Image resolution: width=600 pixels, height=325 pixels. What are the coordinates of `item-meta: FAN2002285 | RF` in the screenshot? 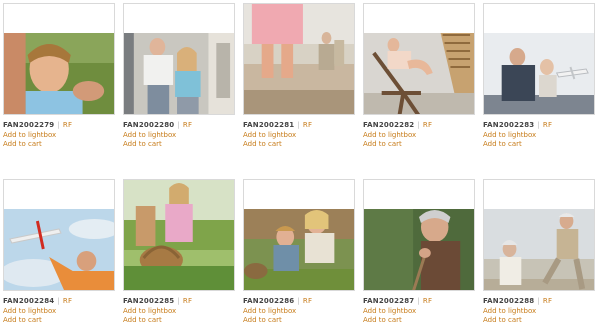 It's located at (157, 301).